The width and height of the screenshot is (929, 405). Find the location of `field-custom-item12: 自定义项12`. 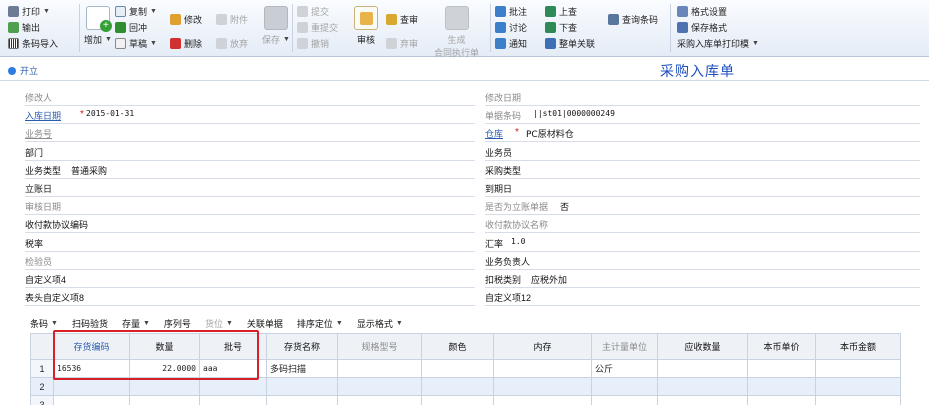

field-custom-item12: 自定义项12 is located at coordinates (702, 297).